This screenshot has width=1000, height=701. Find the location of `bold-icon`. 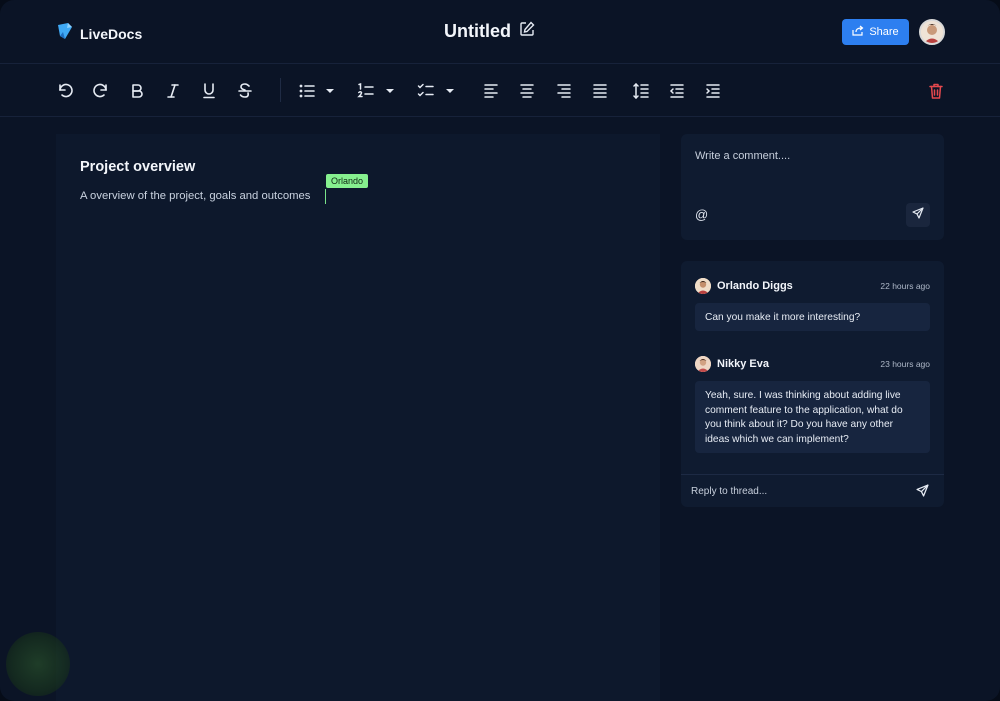

bold-icon is located at coordinates (137, 91).